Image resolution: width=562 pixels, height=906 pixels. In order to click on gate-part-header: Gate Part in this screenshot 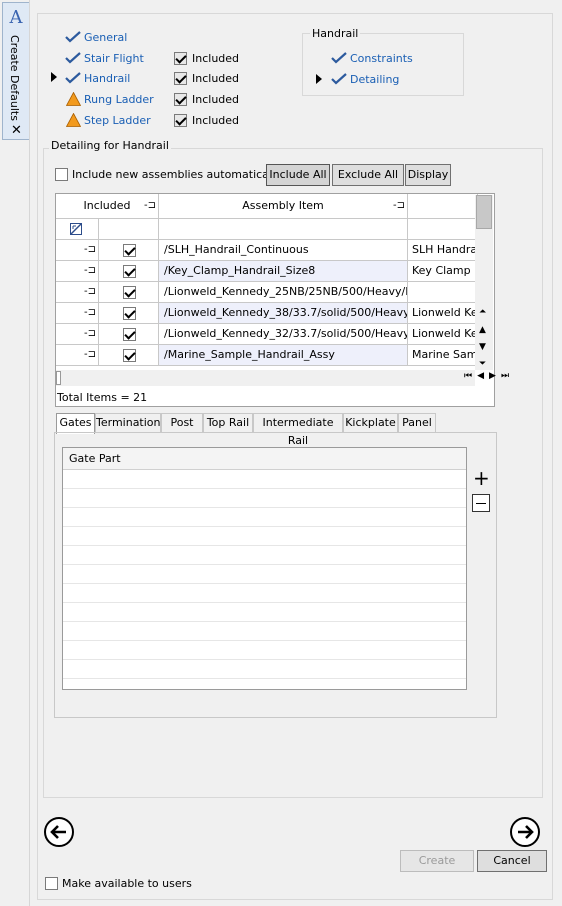, I will do `click(264, 459)`.